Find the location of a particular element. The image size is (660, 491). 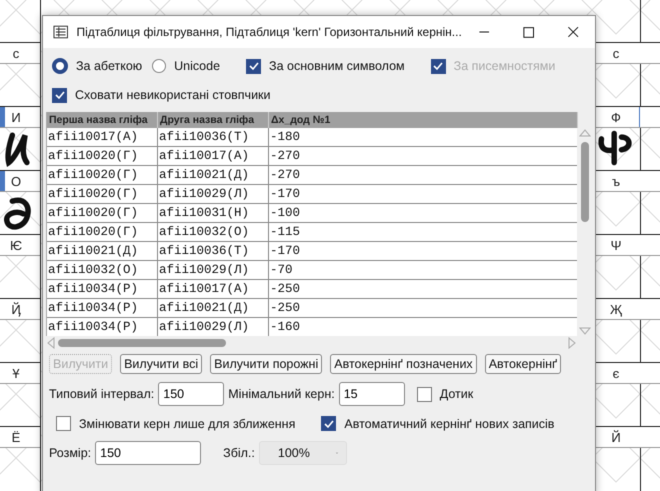

column-header: Перша назва гліфа is located at coordinates (102, 120).